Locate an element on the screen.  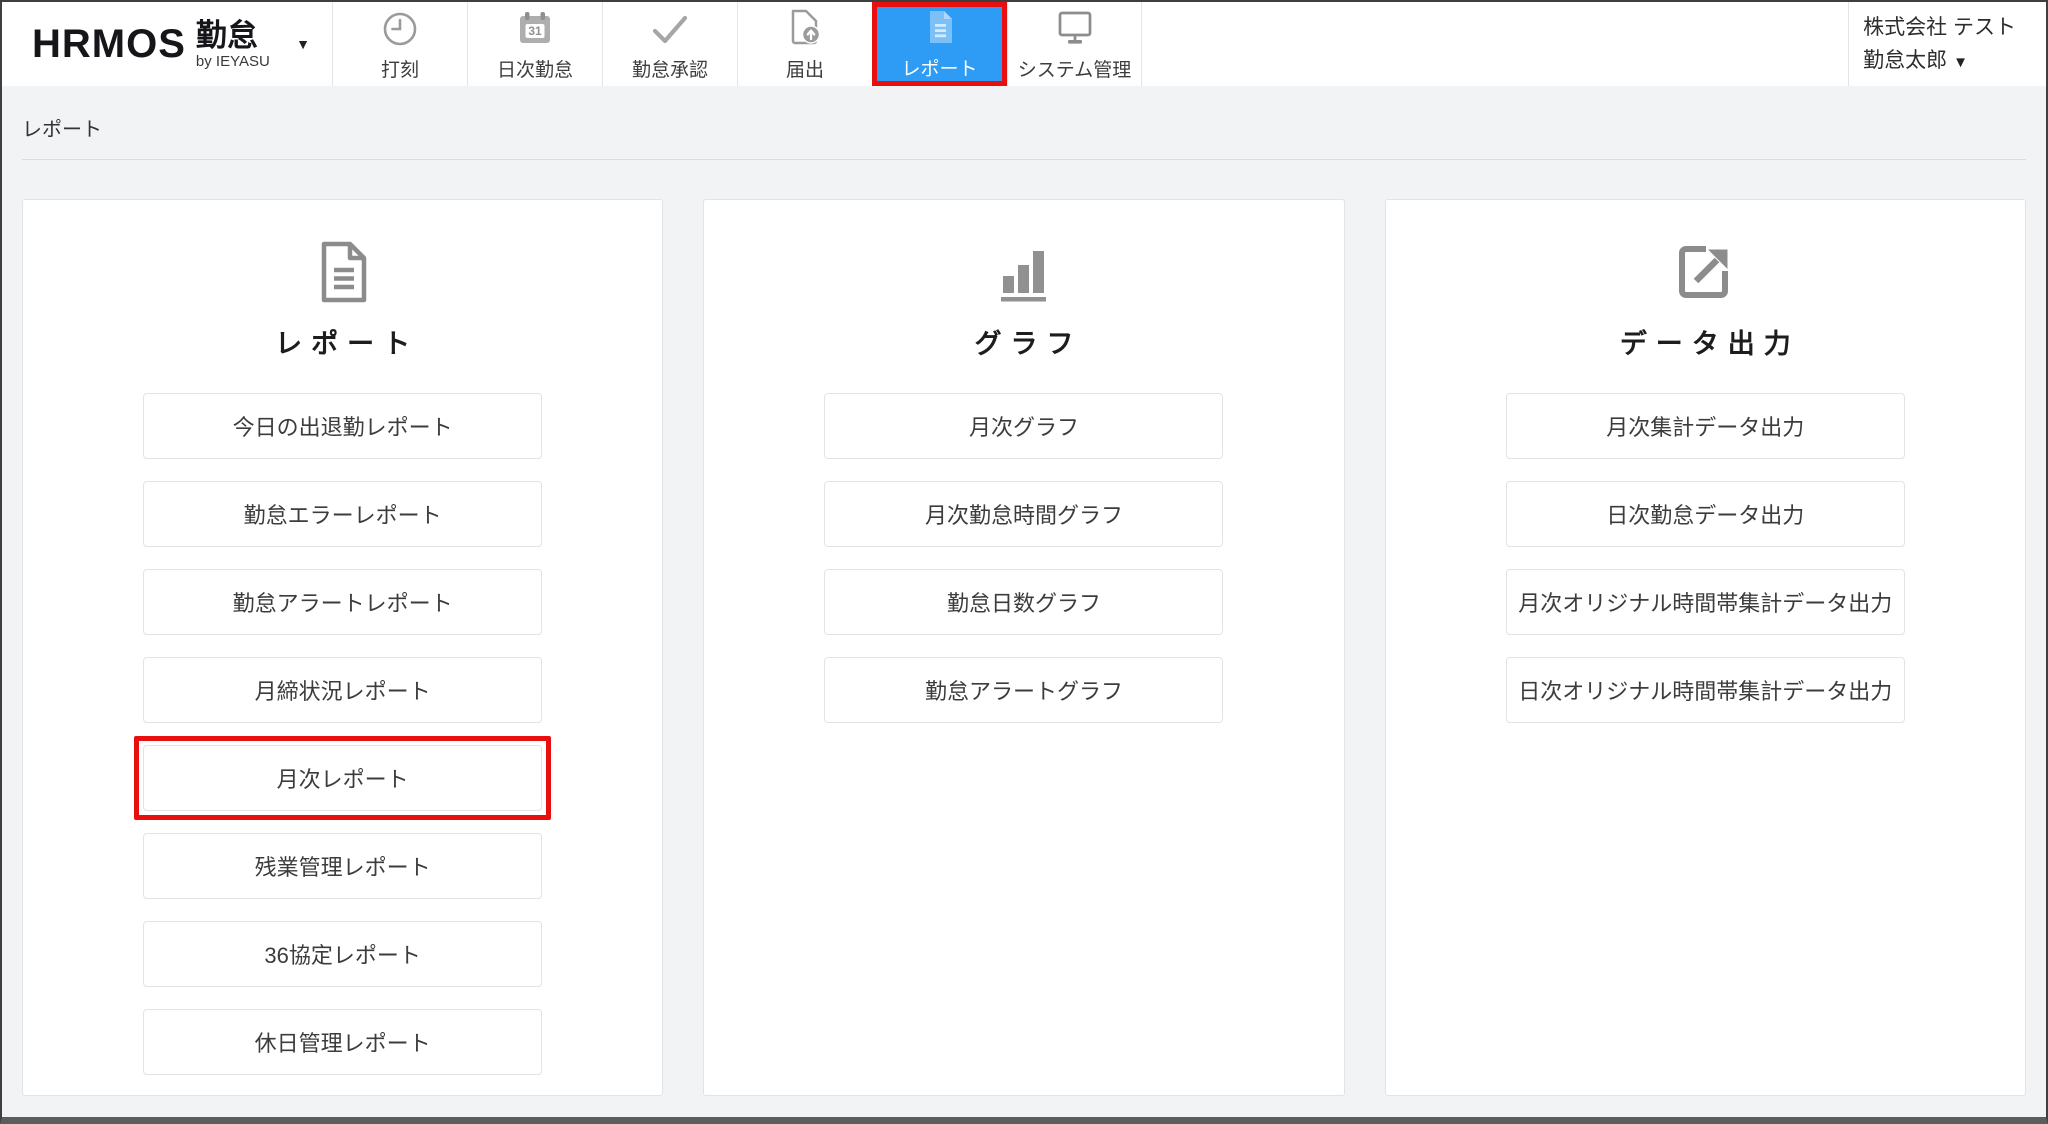
brand-logo: HRMOS is located at coordinates (109, 43).